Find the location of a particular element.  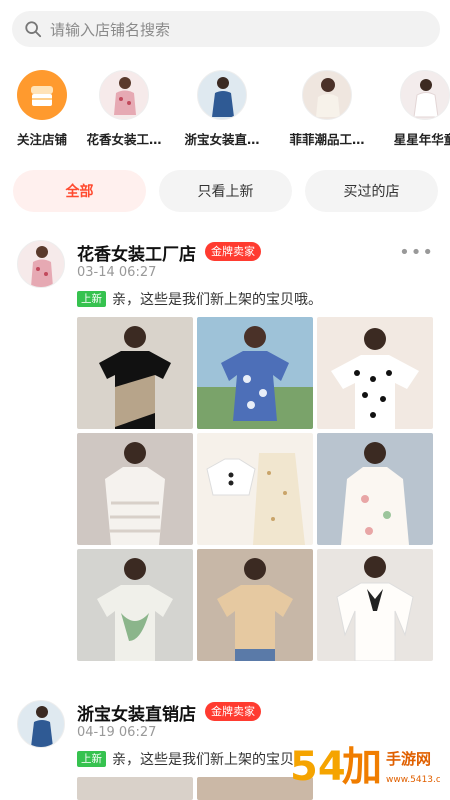

svg-text: www.5413.cn is located at coordinates (413, 780).